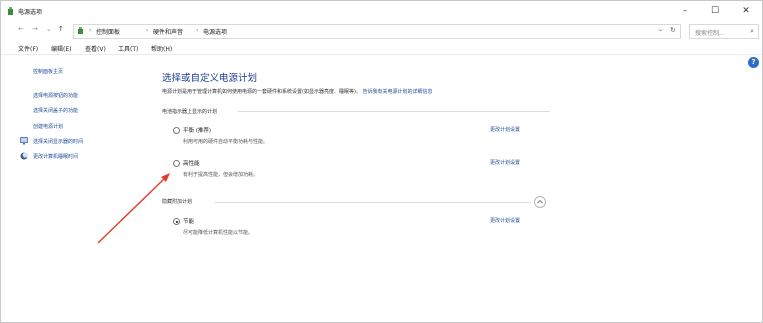  Describe the element at coordinates (133, 208) in the screenshot. I see `annotation-arrow` at that location.